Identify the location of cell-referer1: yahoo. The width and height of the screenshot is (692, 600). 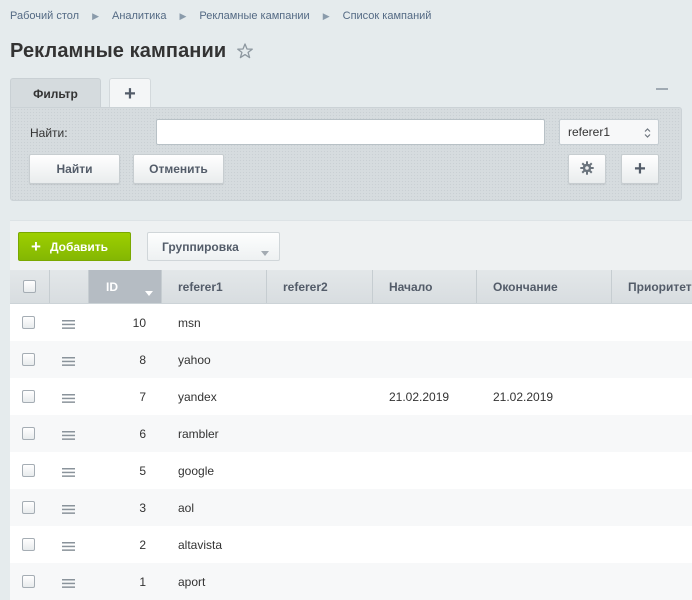
(194, 359).